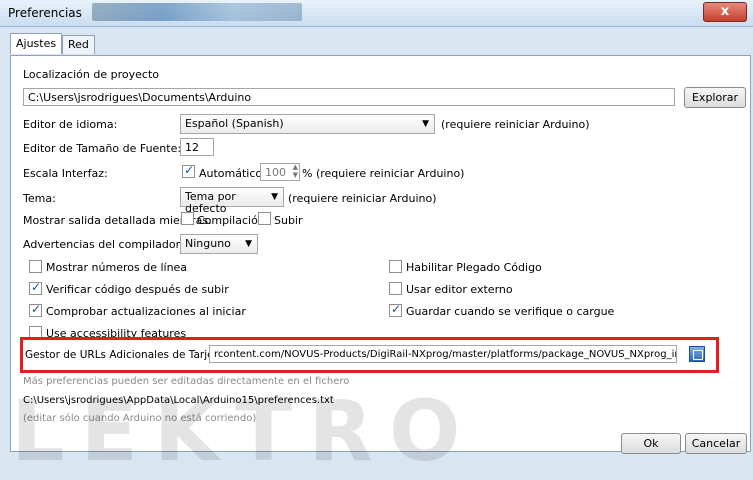  I want to click on warnings-select: Ninguno ▼, so click(219, 244).